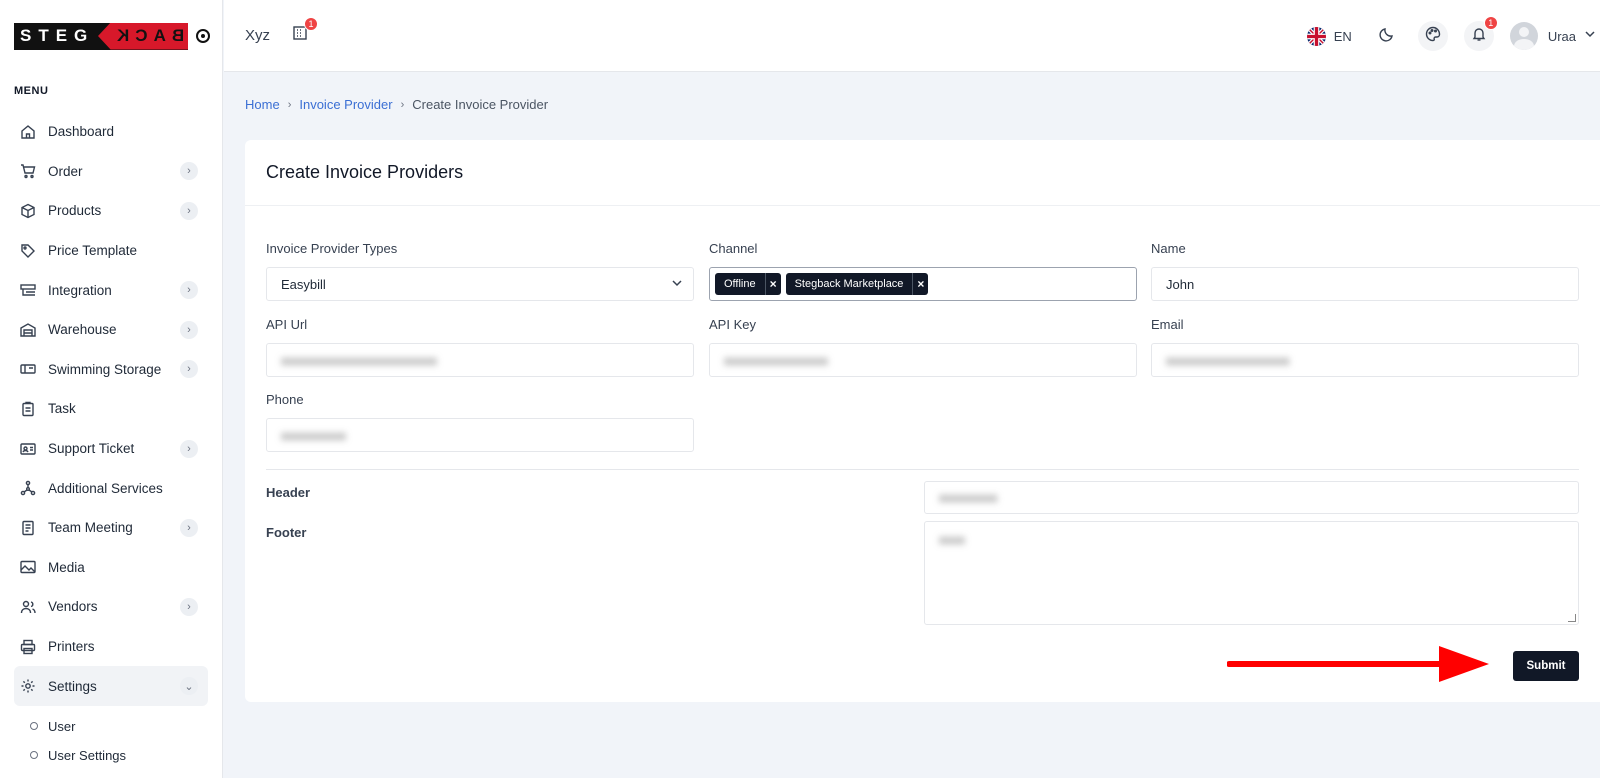 This screenshot has width=1600, height=778. I want to click on sidebar-item-label: Task, so click(62, 409).